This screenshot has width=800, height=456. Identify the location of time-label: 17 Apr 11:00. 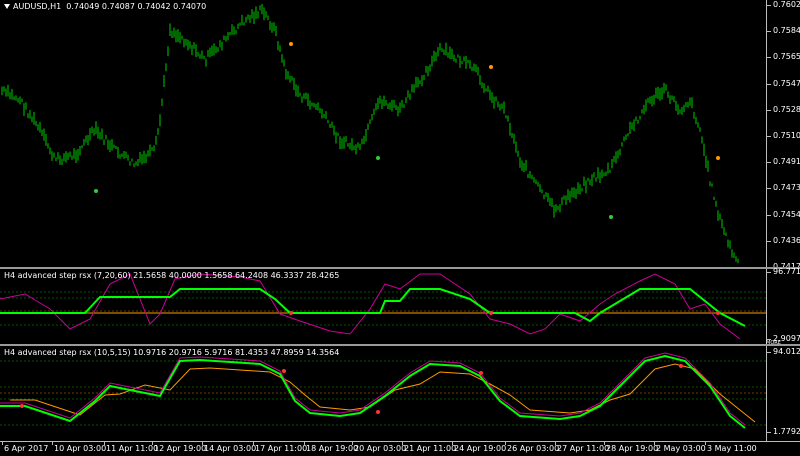
(281, 448).